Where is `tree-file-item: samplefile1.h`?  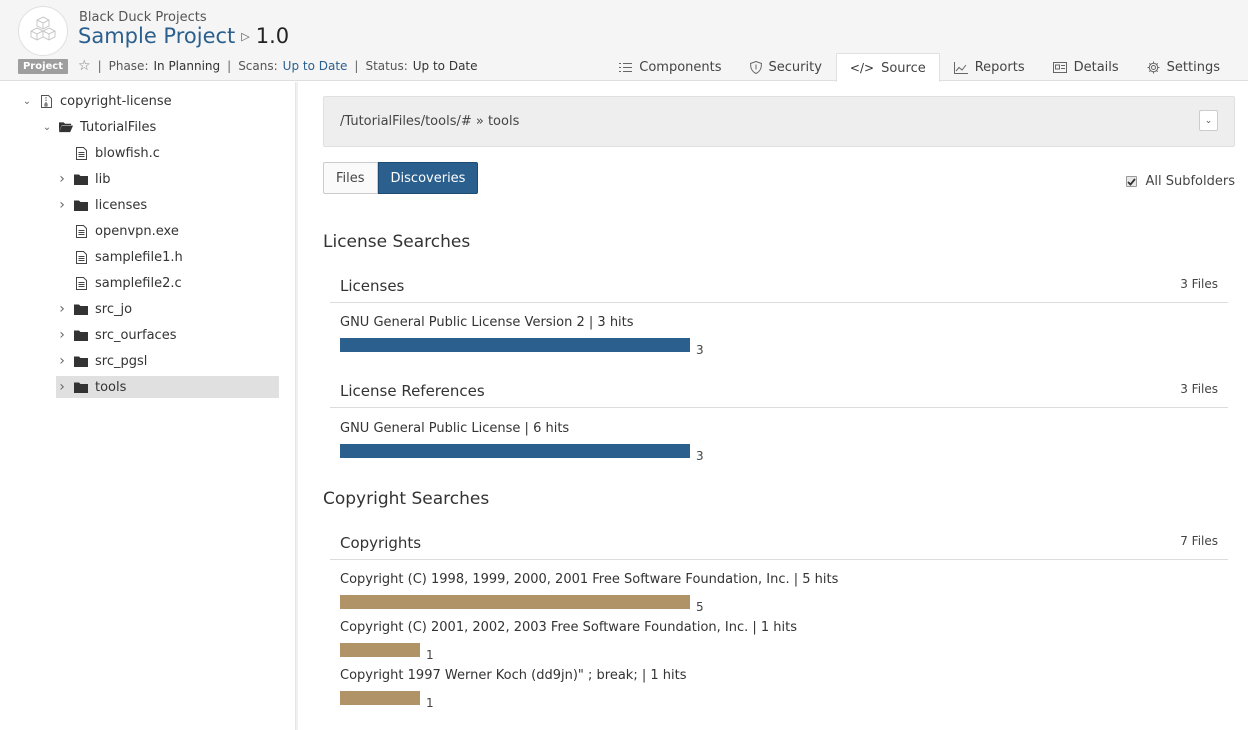 tree-file-item: samplefile1.h is located at coordinates (119, 257).